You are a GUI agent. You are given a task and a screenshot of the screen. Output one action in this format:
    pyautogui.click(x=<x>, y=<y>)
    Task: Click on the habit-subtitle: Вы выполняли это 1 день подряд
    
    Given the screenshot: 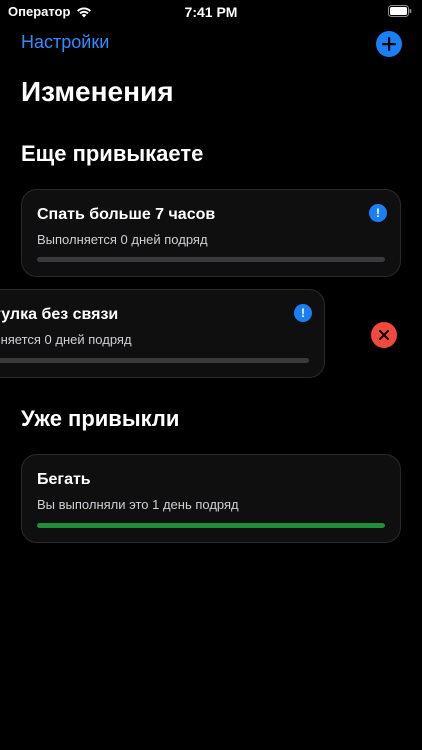 What is the action you would take?
    pyautogui.click(x=138, y=504)
    